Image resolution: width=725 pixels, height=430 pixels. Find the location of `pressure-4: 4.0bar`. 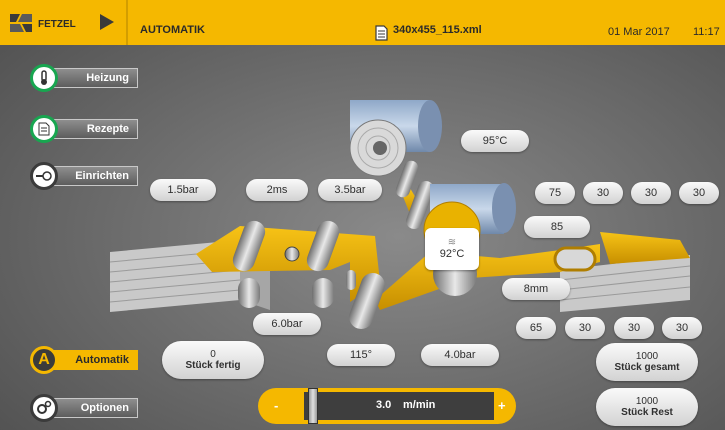

pressure-4: 4.0bar is located at coordinates (460, 355).